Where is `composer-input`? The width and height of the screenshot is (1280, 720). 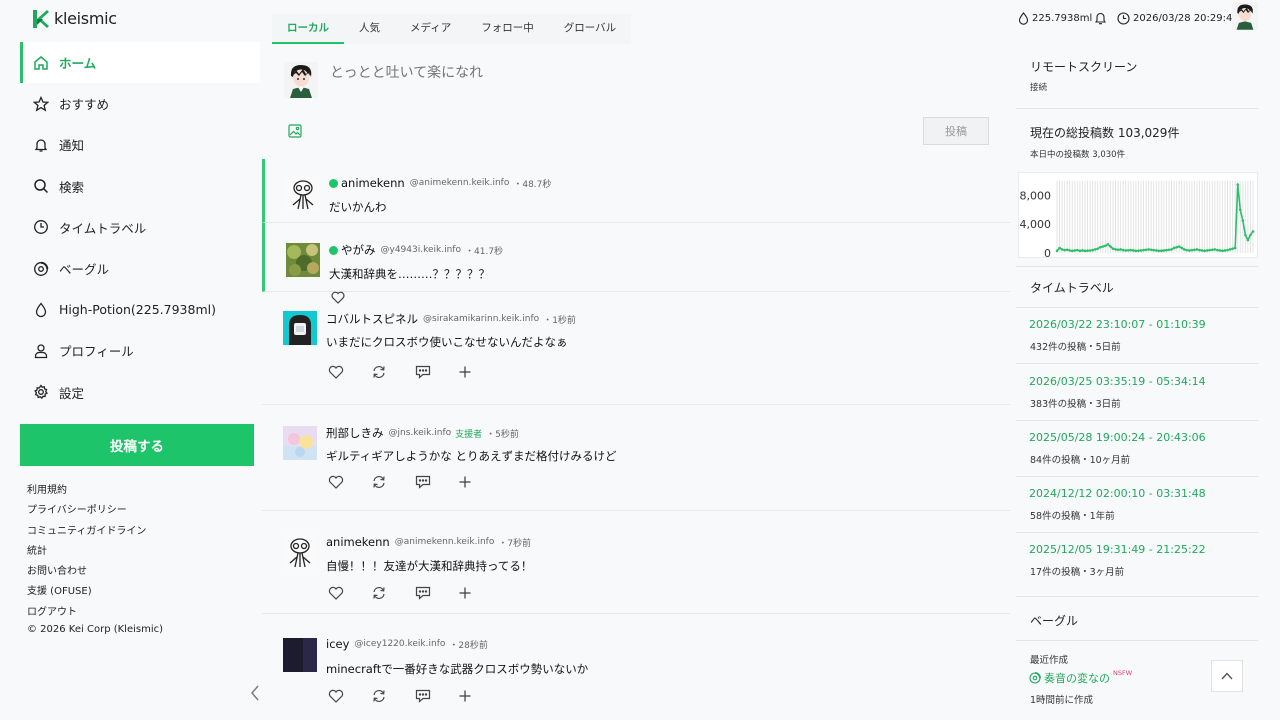 composer-input is located at coordinates (630, 73).